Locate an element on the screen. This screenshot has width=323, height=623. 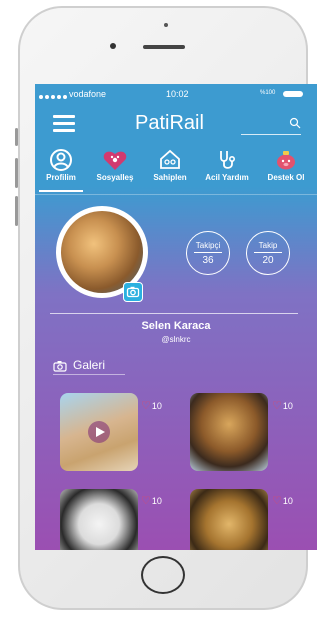
tab-label: Destek Ol is located at coordinates (286, 177).